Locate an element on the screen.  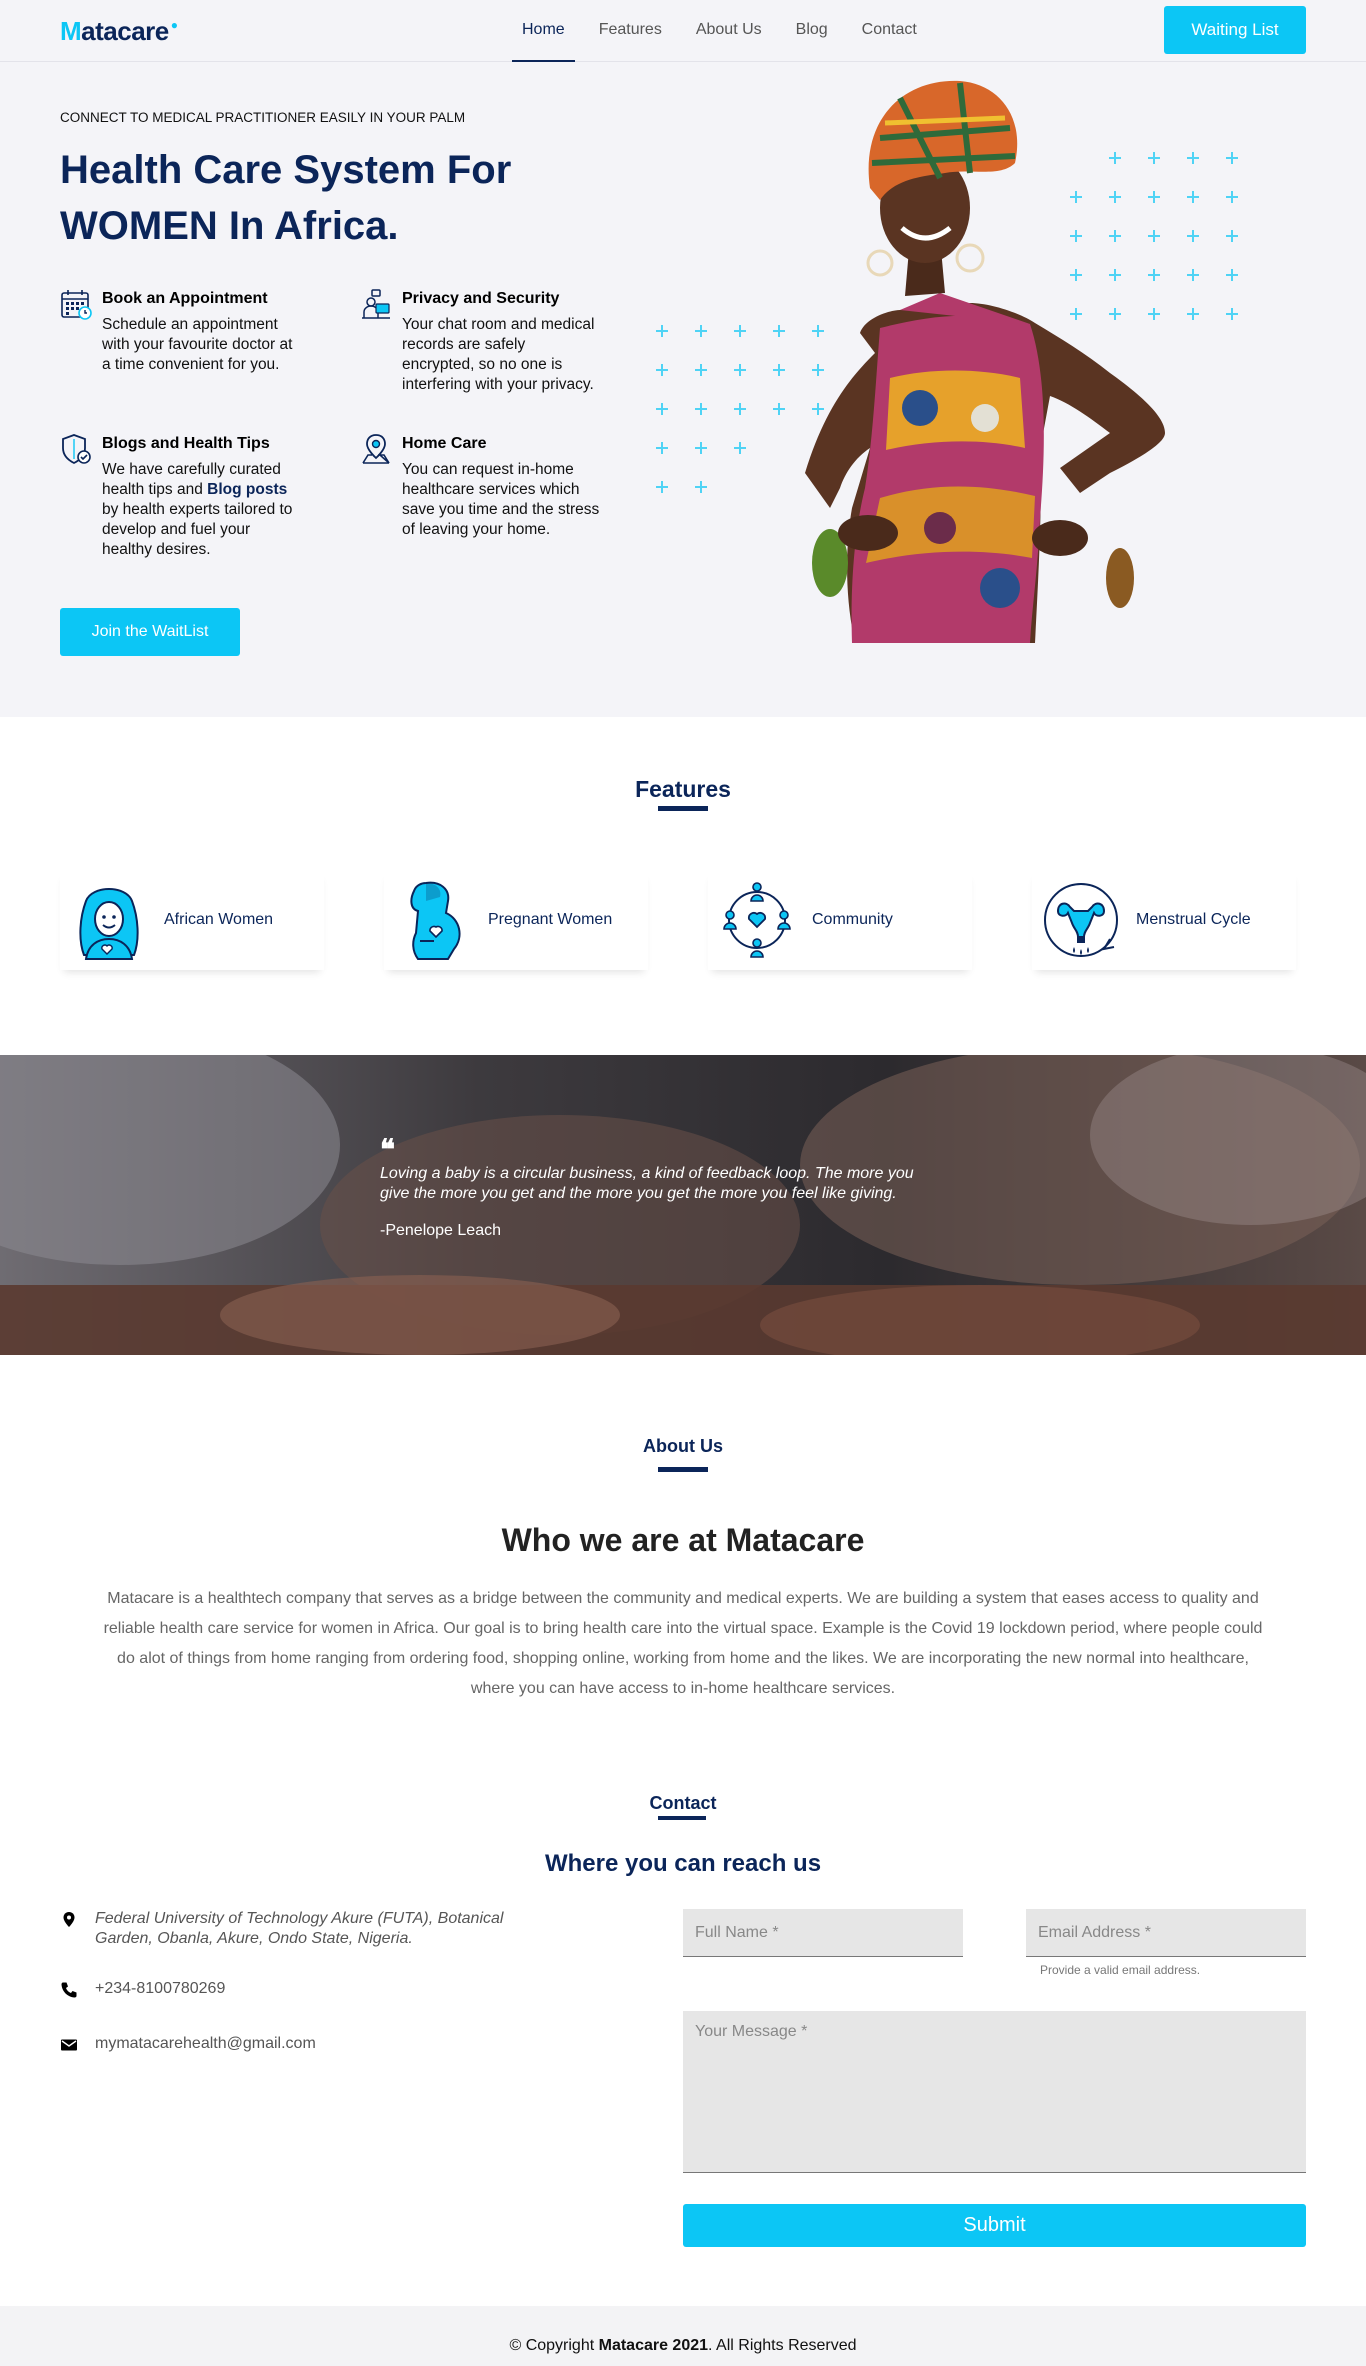
join-waitlist-button: Join the WaitList is located at coordinates (150, 632).